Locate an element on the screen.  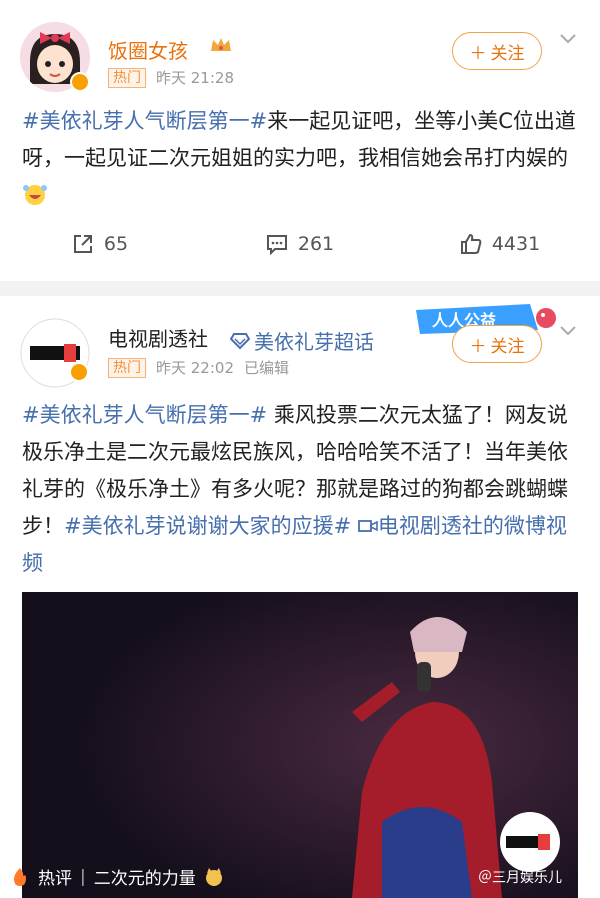
video-camera-icon is located at coordinates (367, 526).